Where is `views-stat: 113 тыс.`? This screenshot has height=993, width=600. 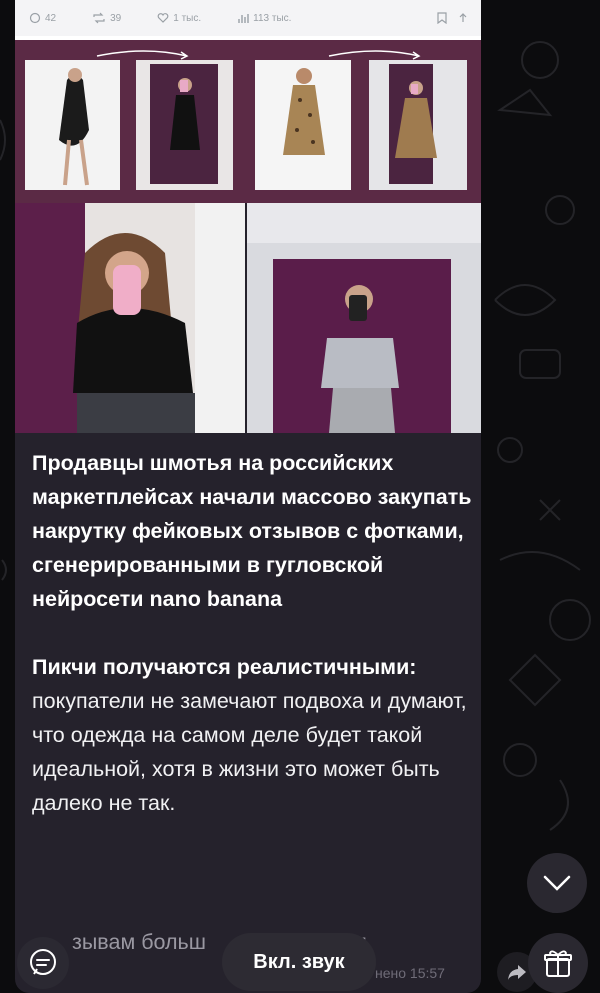
views-stat: 113 тыс. is located at coordinates (264, 18).